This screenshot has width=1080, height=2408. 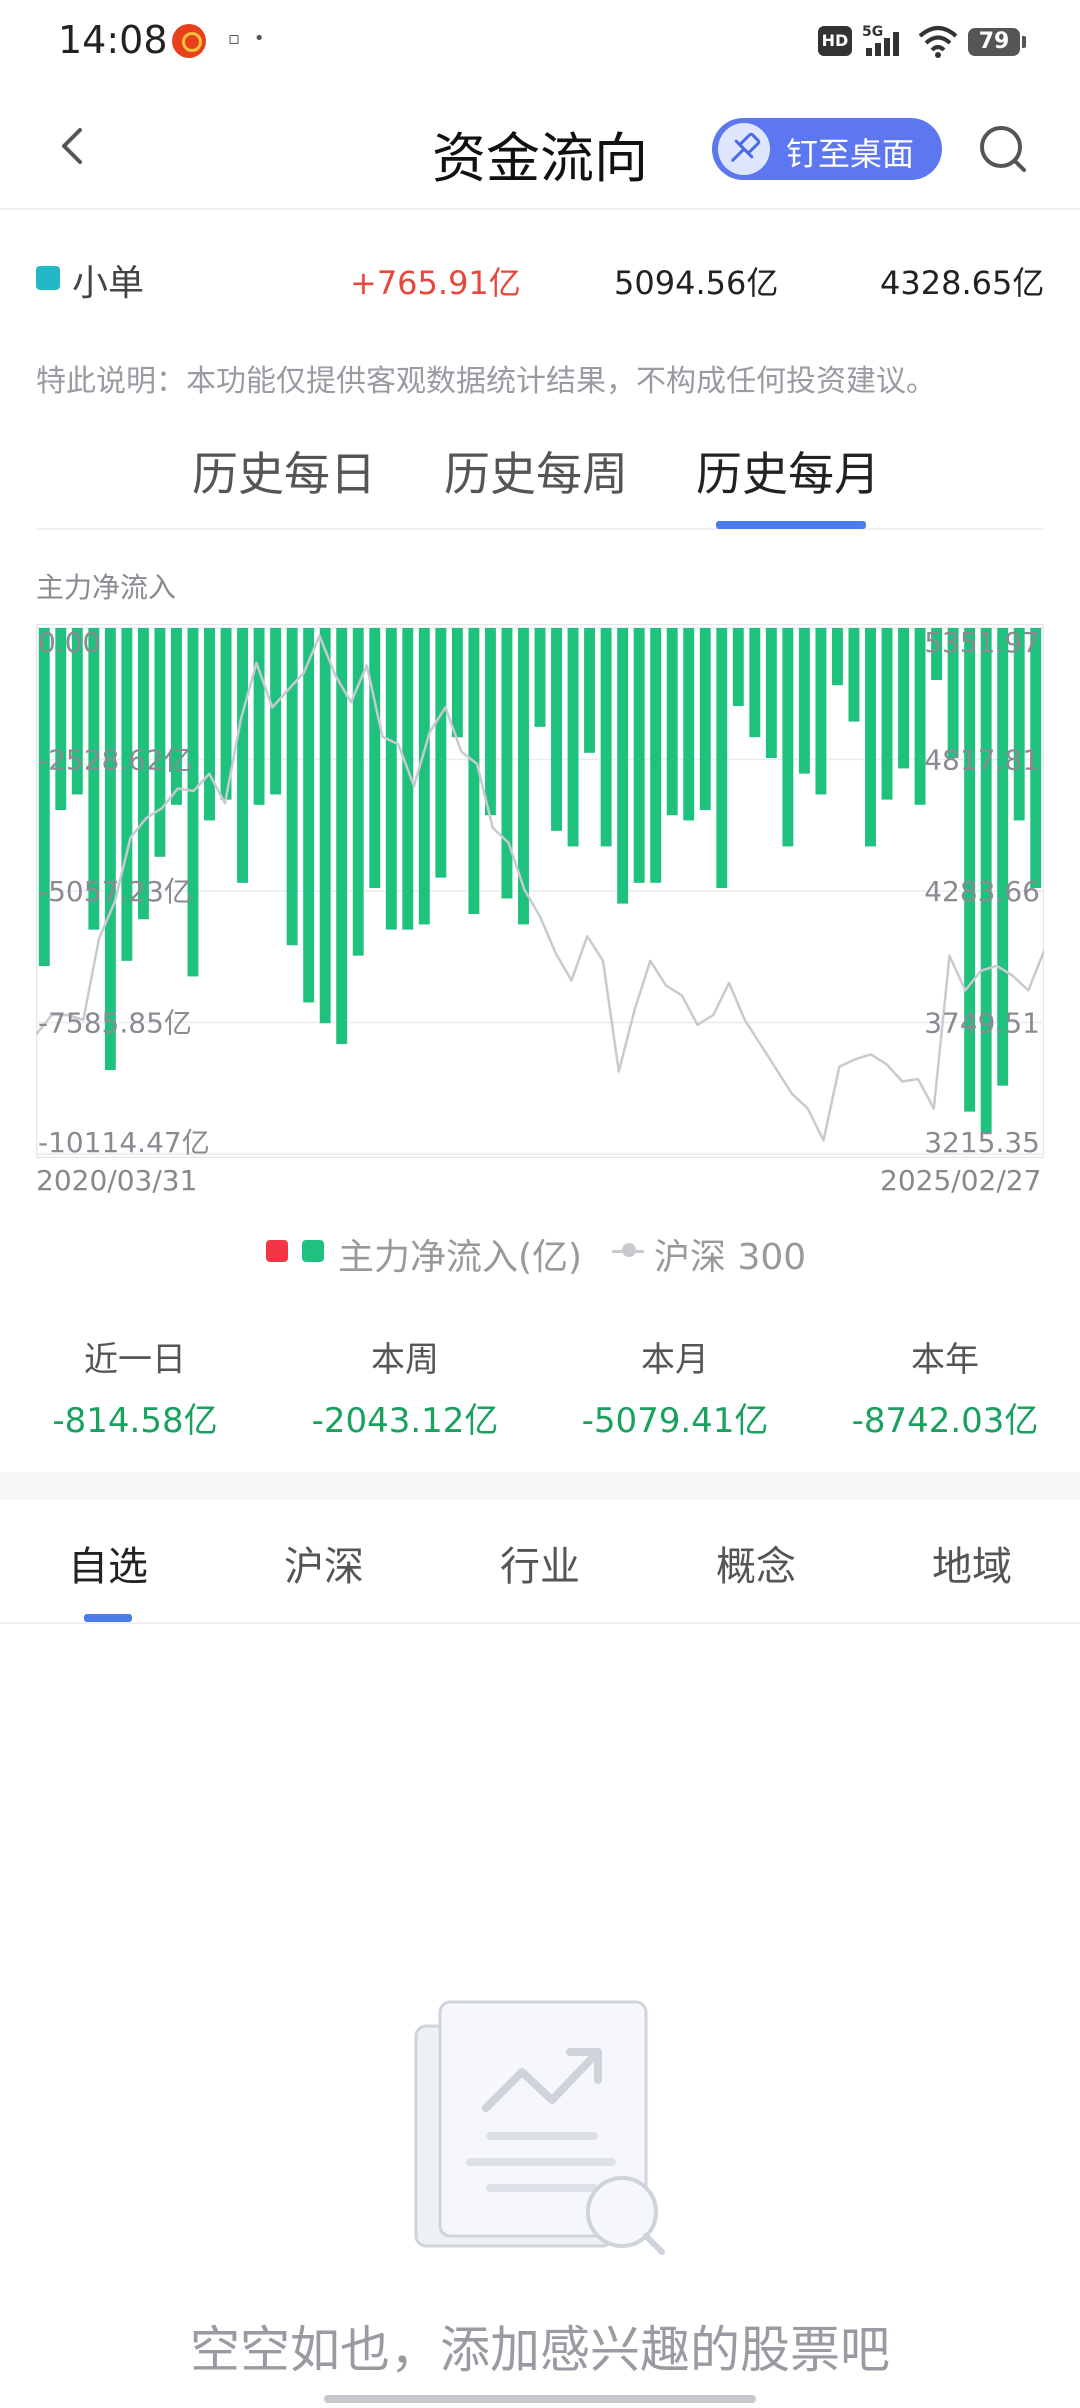 What do you see at coordinates (962, 283) in the screenshot?
I see `small-order-outflow-value: 4328.65亿` at bounding box center [962, 283].